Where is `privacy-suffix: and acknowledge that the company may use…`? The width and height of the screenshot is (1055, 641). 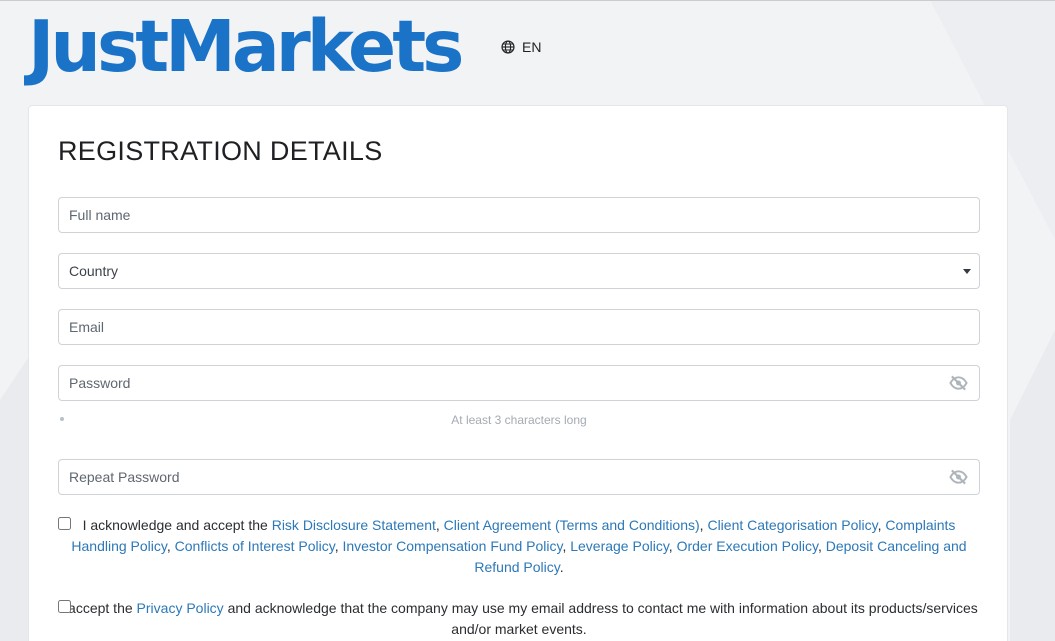 privacy-suffix: and acknowledge that the company may use… is located at coordinates (600, 618).